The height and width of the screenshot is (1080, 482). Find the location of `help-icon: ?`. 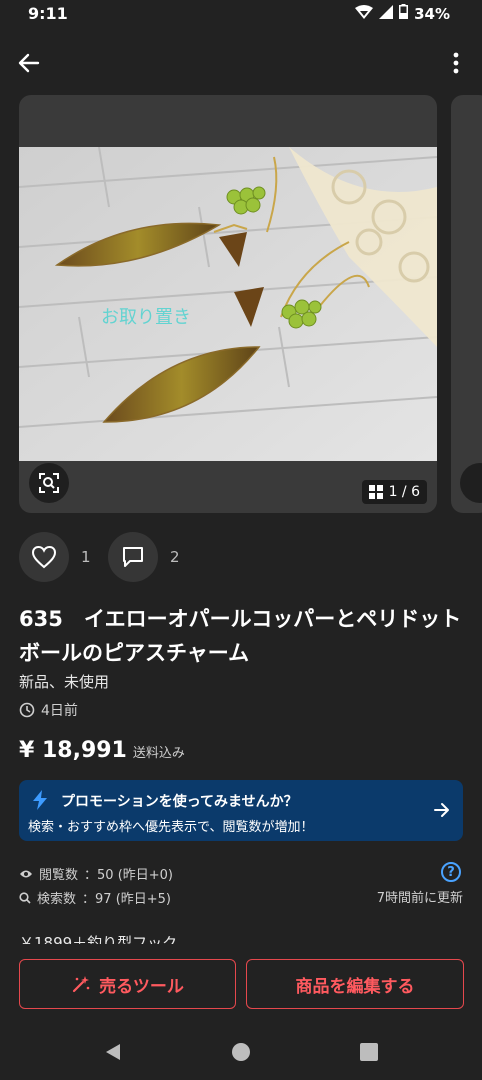

help-icon: ? is located at coordinates (451, 872).